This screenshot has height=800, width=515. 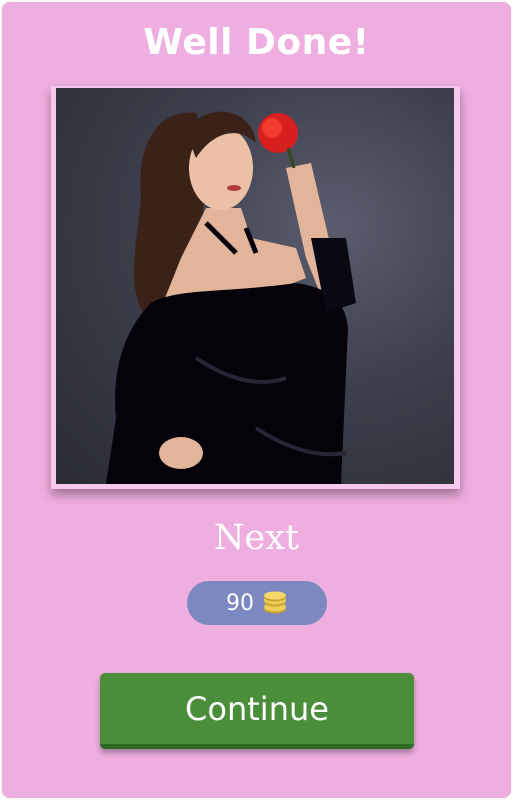 What do you see at coordinates (240, 603) in the screenshot?
I see `coin-count: 90` at bounding box center [240, 603].